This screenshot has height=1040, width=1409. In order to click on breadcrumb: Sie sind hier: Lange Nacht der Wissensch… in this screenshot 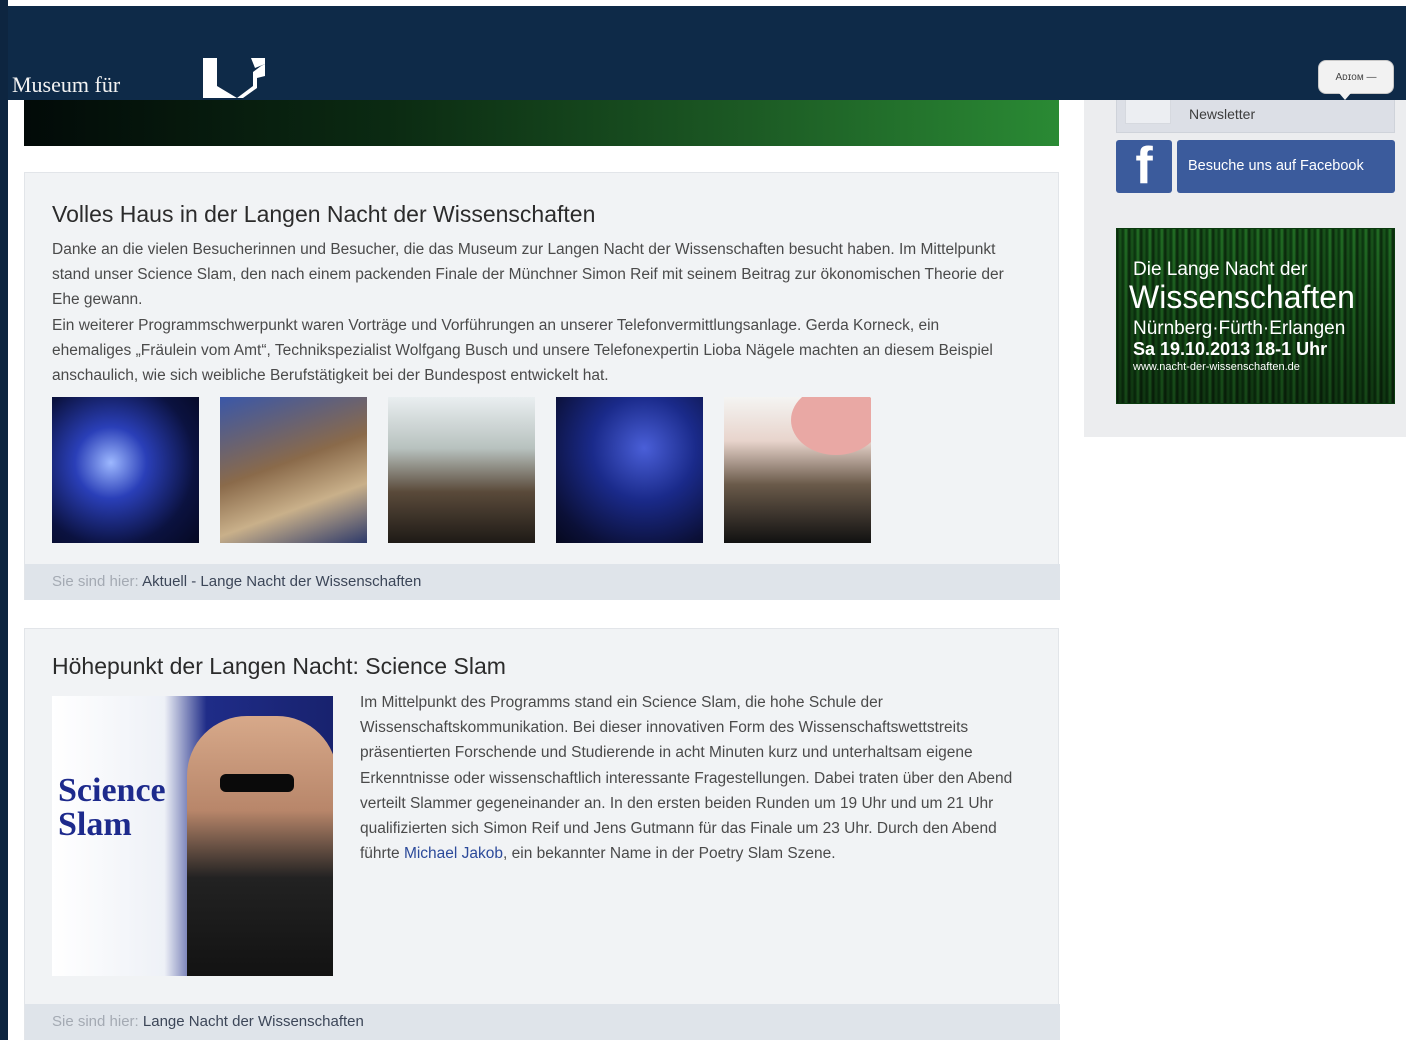, I will do `click(542, 1022)`.